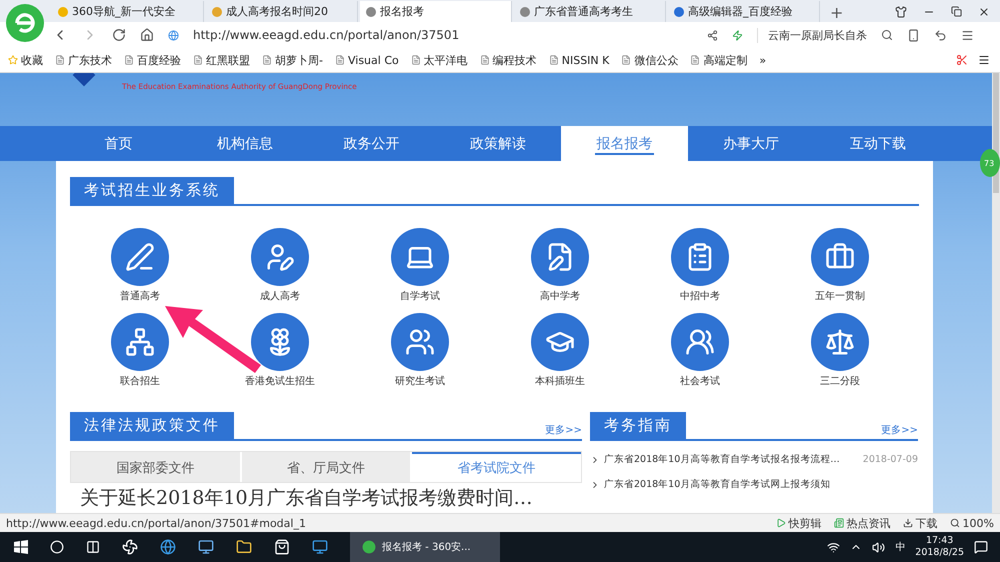 The image size is (1000, 562). I want to click on bookmark-link: 太平洋电, so click(446, 60).